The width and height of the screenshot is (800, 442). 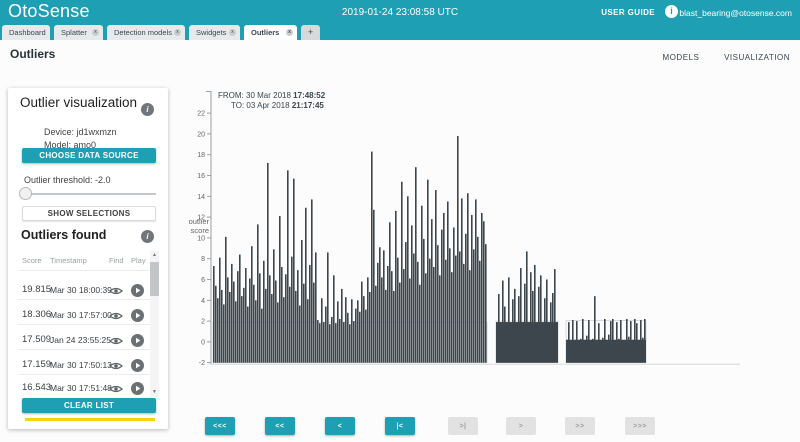 I want to click on col-header-score: Score, so click(x=32, y=260).